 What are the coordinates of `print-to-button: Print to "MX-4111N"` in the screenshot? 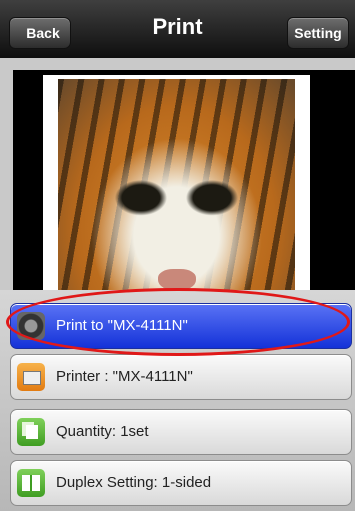 It's located at (181, 326).